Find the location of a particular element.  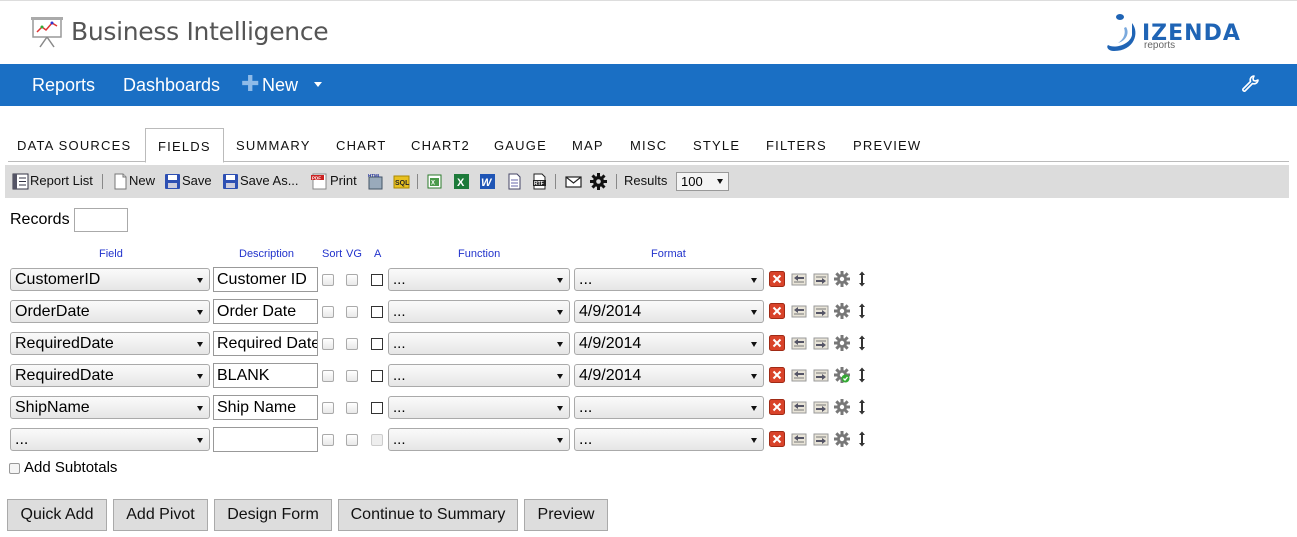

design-form-button: Design Form is located at coordinates (273, 515).